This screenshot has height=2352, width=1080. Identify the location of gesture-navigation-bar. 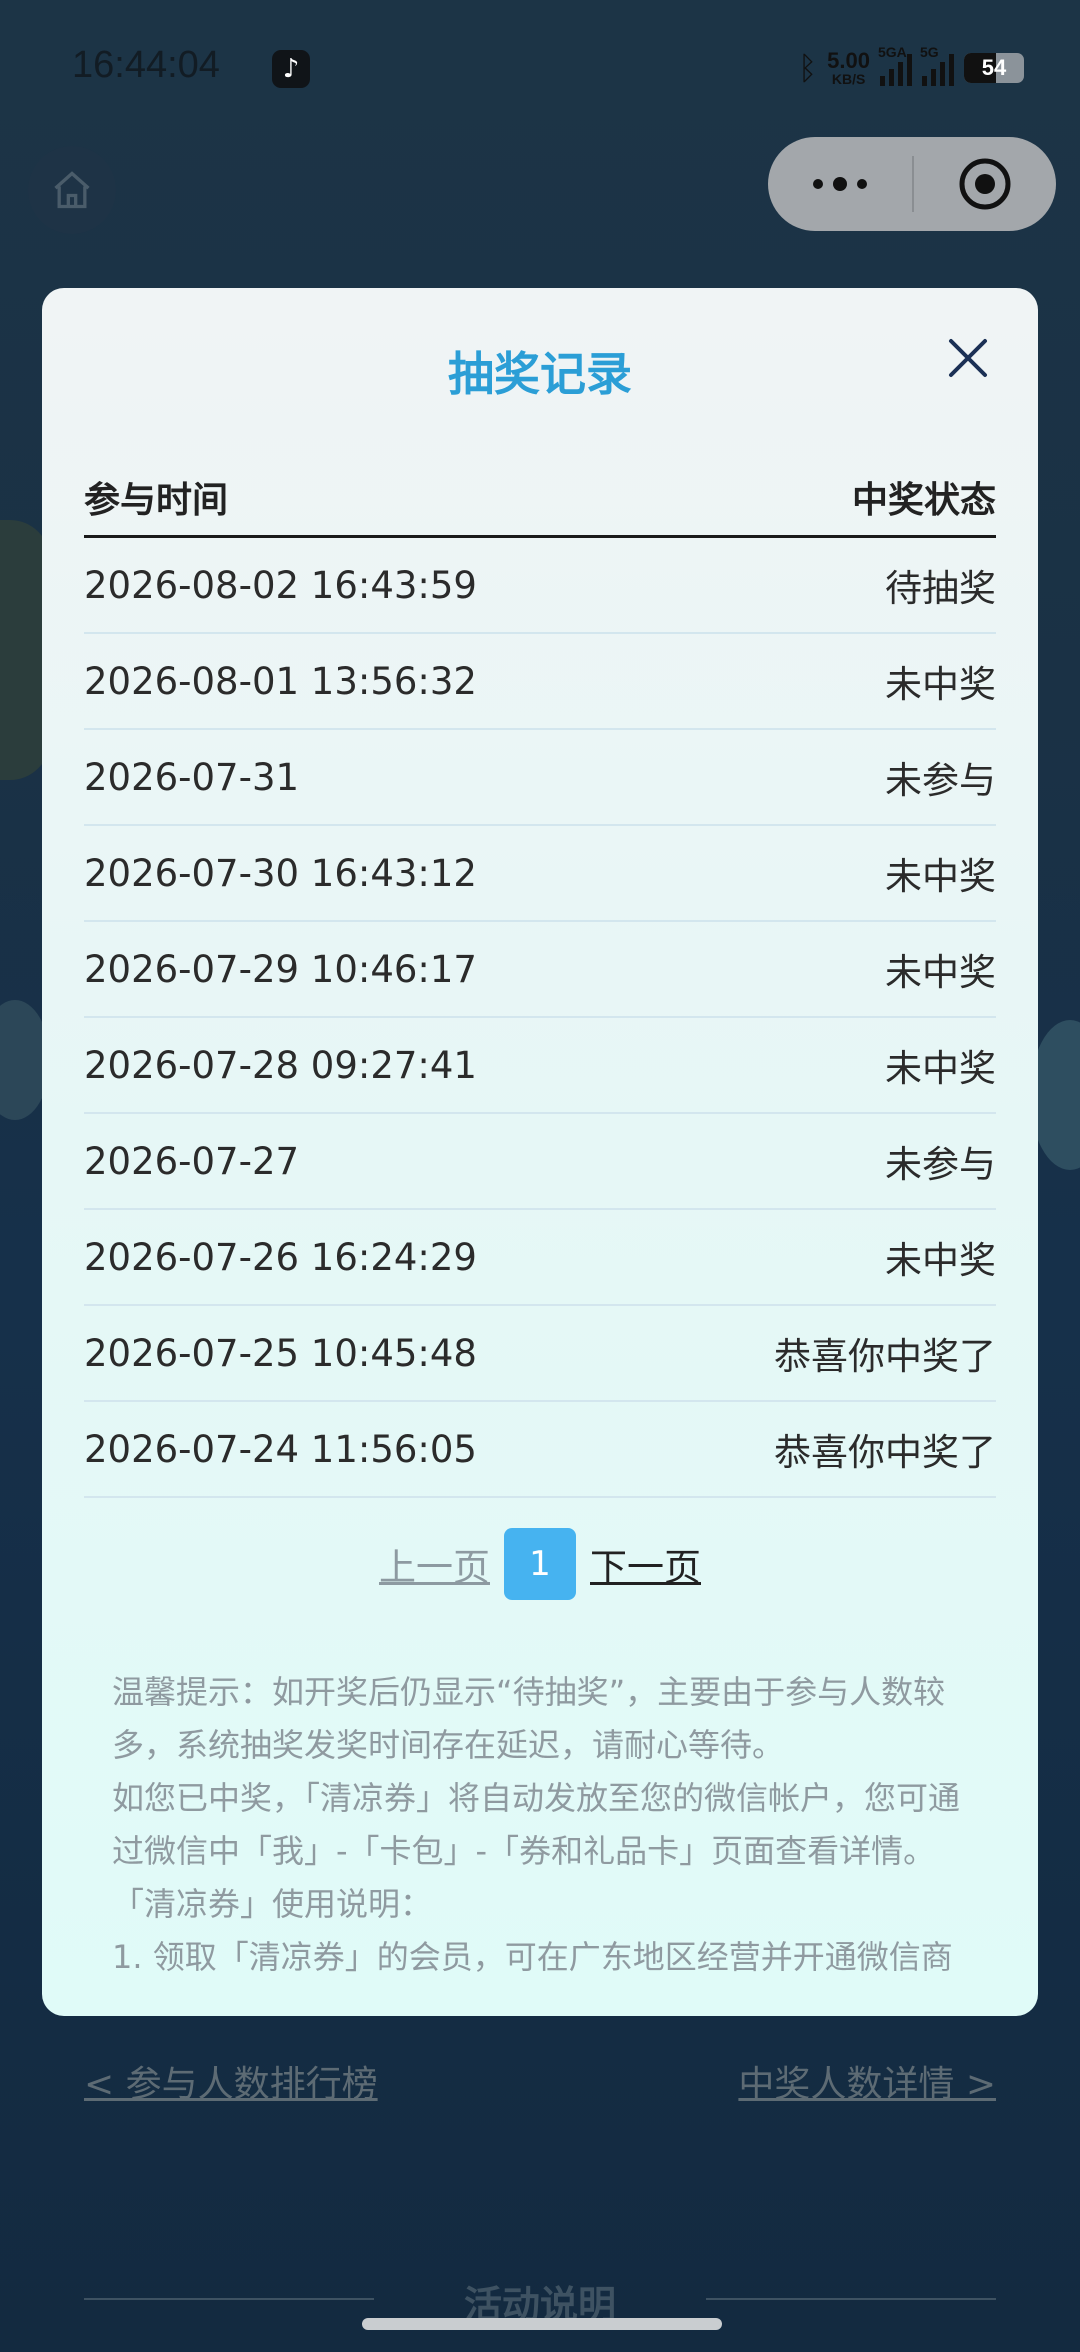
(542, 2324).